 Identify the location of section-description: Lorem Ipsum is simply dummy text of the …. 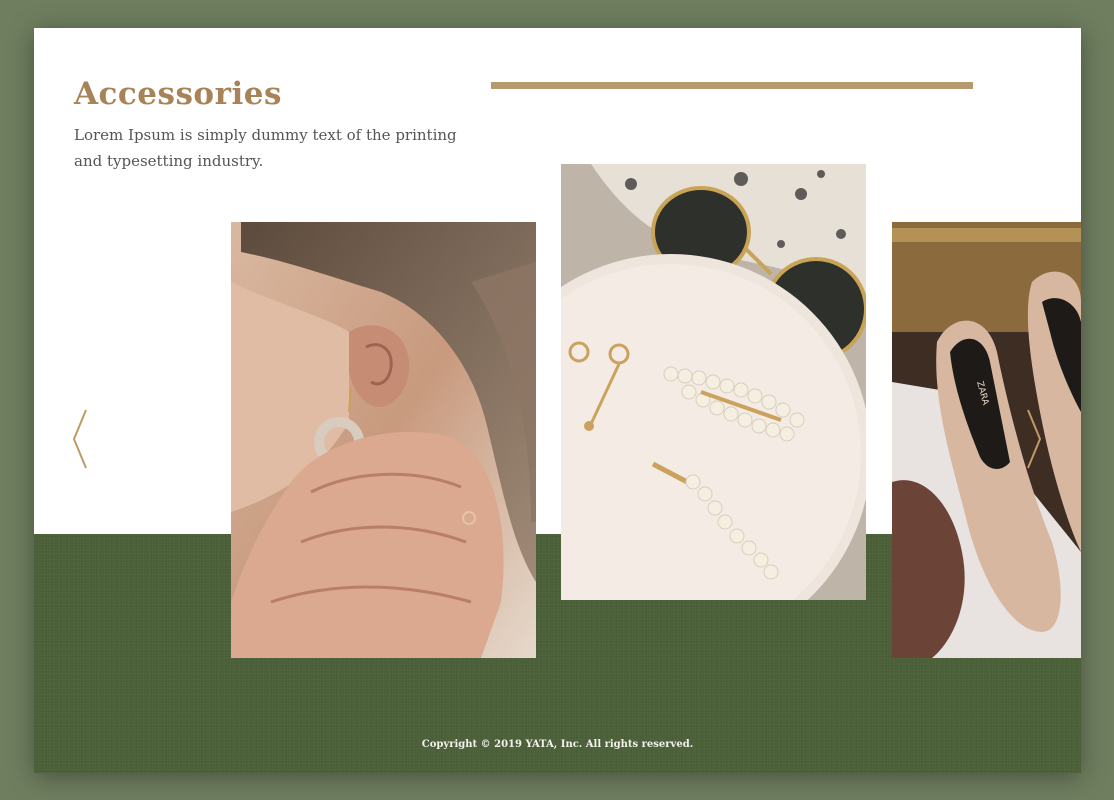
(265, 148).